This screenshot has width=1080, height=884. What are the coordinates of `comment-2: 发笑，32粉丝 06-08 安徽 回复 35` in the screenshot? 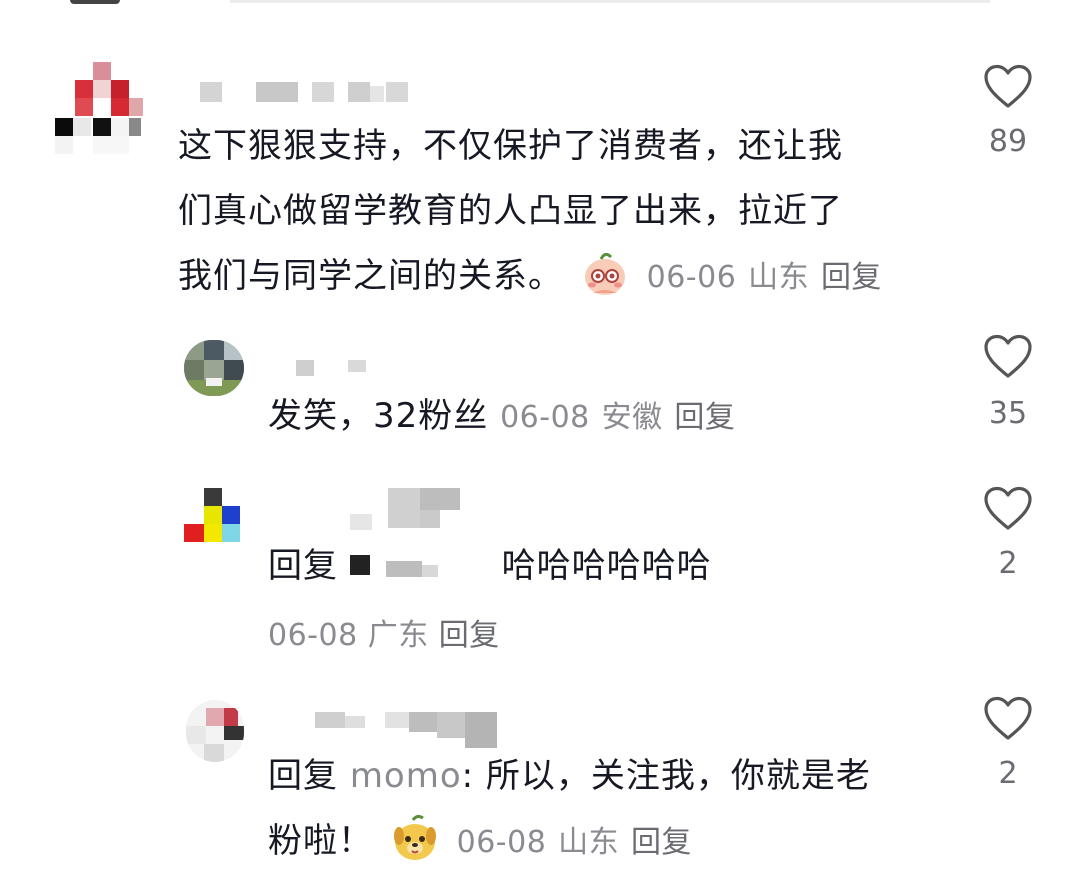 It's located at (540, 390).